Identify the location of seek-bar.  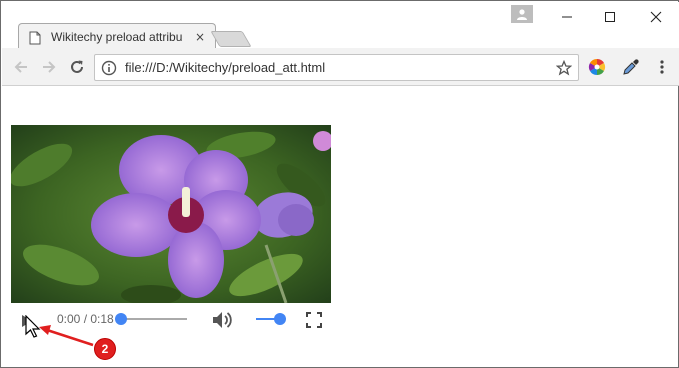
(154, 319).